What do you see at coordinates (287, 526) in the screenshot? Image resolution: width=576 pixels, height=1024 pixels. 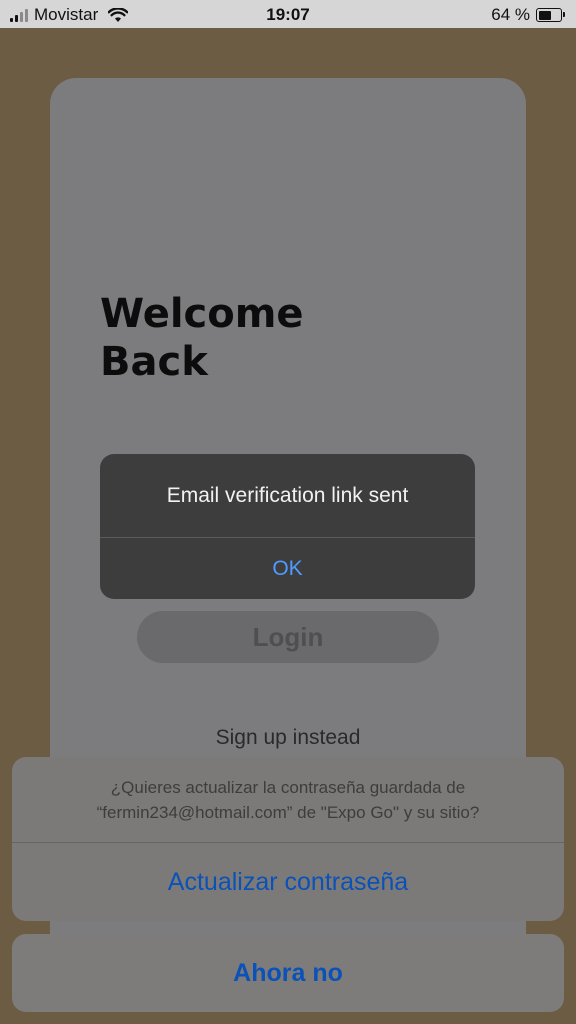 I see `verification-alert: Email verification link sent OK` at bounding box center [287, 526].